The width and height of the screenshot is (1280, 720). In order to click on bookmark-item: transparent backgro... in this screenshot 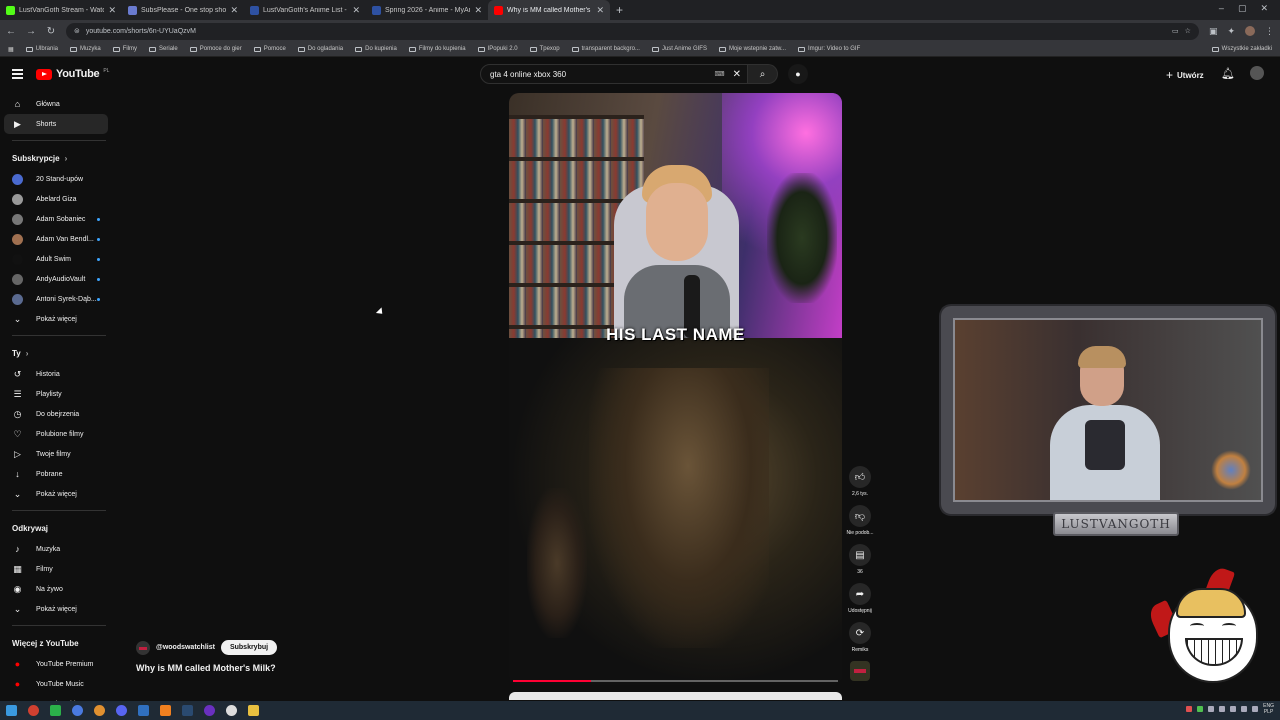, I will do `click(605, 49)`.